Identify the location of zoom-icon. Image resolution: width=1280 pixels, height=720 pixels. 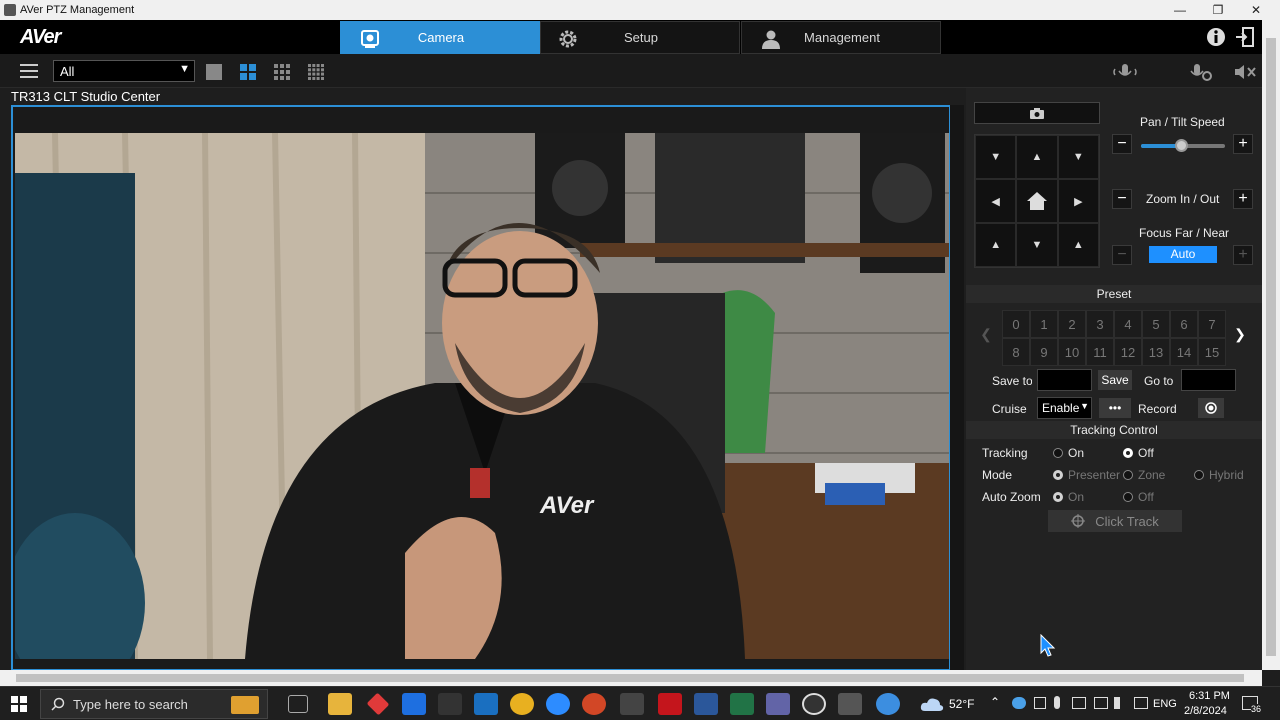
(558, 704).